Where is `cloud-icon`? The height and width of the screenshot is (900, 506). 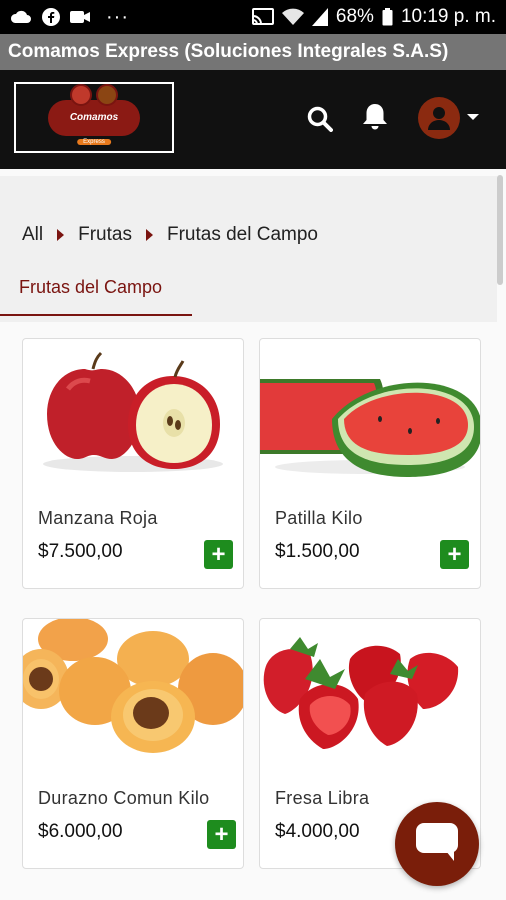 cloud-icon is located at coordinates (21, 17).